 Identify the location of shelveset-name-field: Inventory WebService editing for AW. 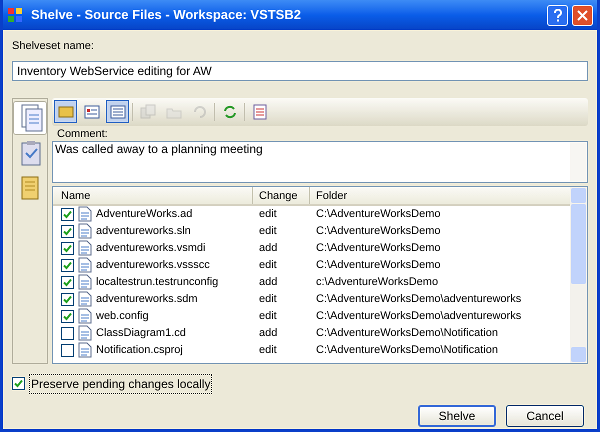
(300, 70).